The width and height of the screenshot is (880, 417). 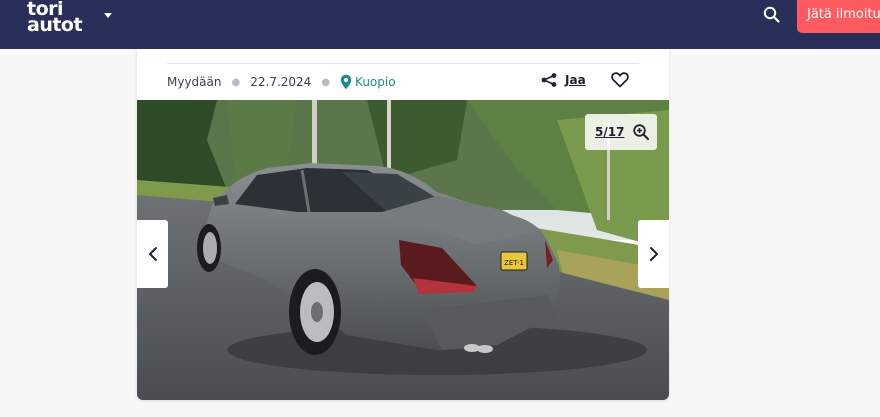 I want to click on listing-date: 22.7.2024, so click(x=281, y=82).